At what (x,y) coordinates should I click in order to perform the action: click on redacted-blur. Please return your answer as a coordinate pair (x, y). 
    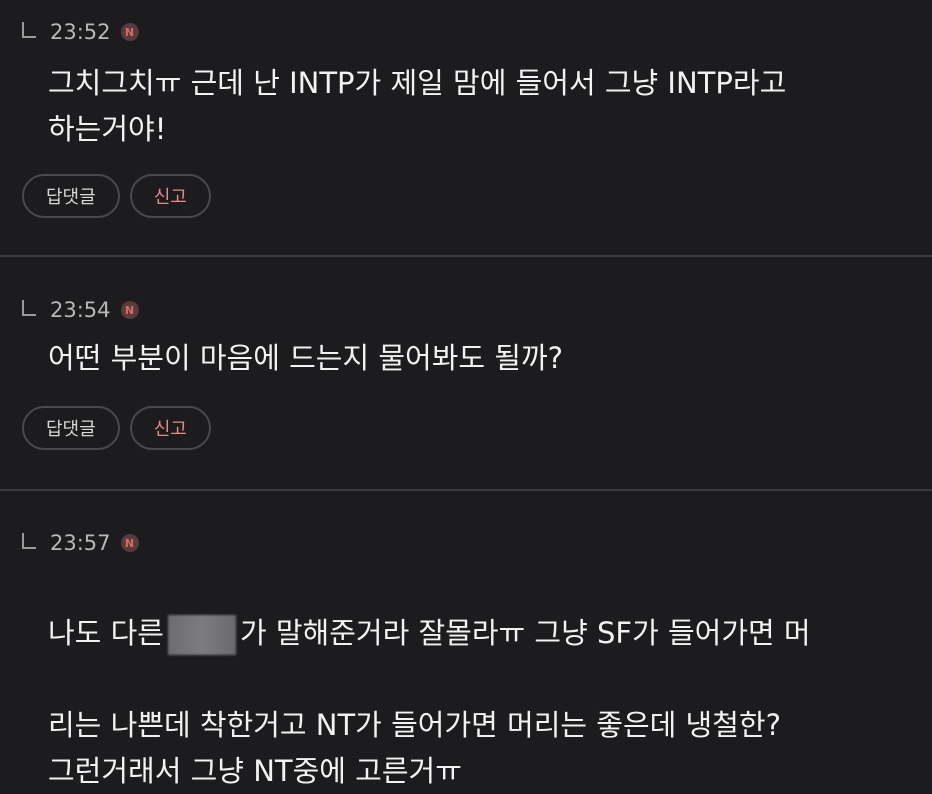
    Looking at the image, I should click on (201, 635).